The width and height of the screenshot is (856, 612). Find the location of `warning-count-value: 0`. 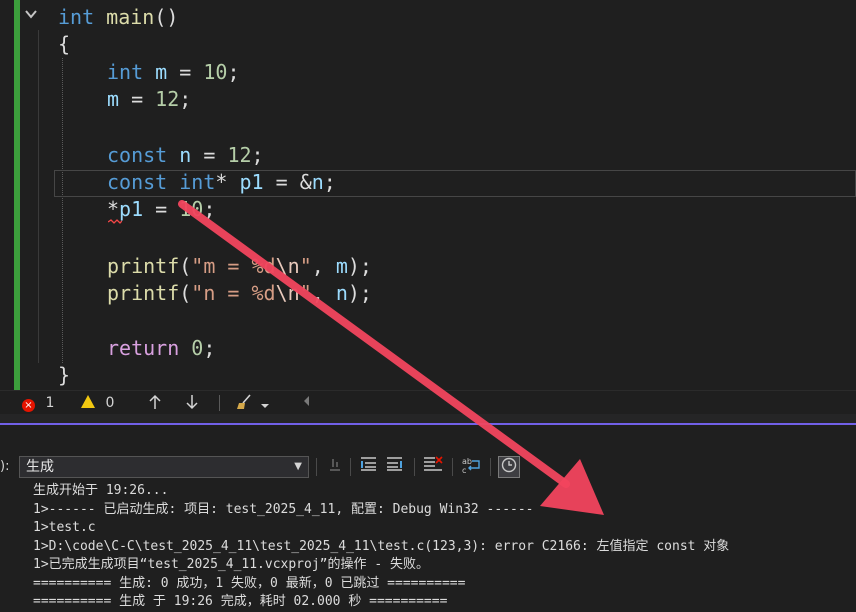

warning-count-value: 0 is located at coordinates (110, 403).